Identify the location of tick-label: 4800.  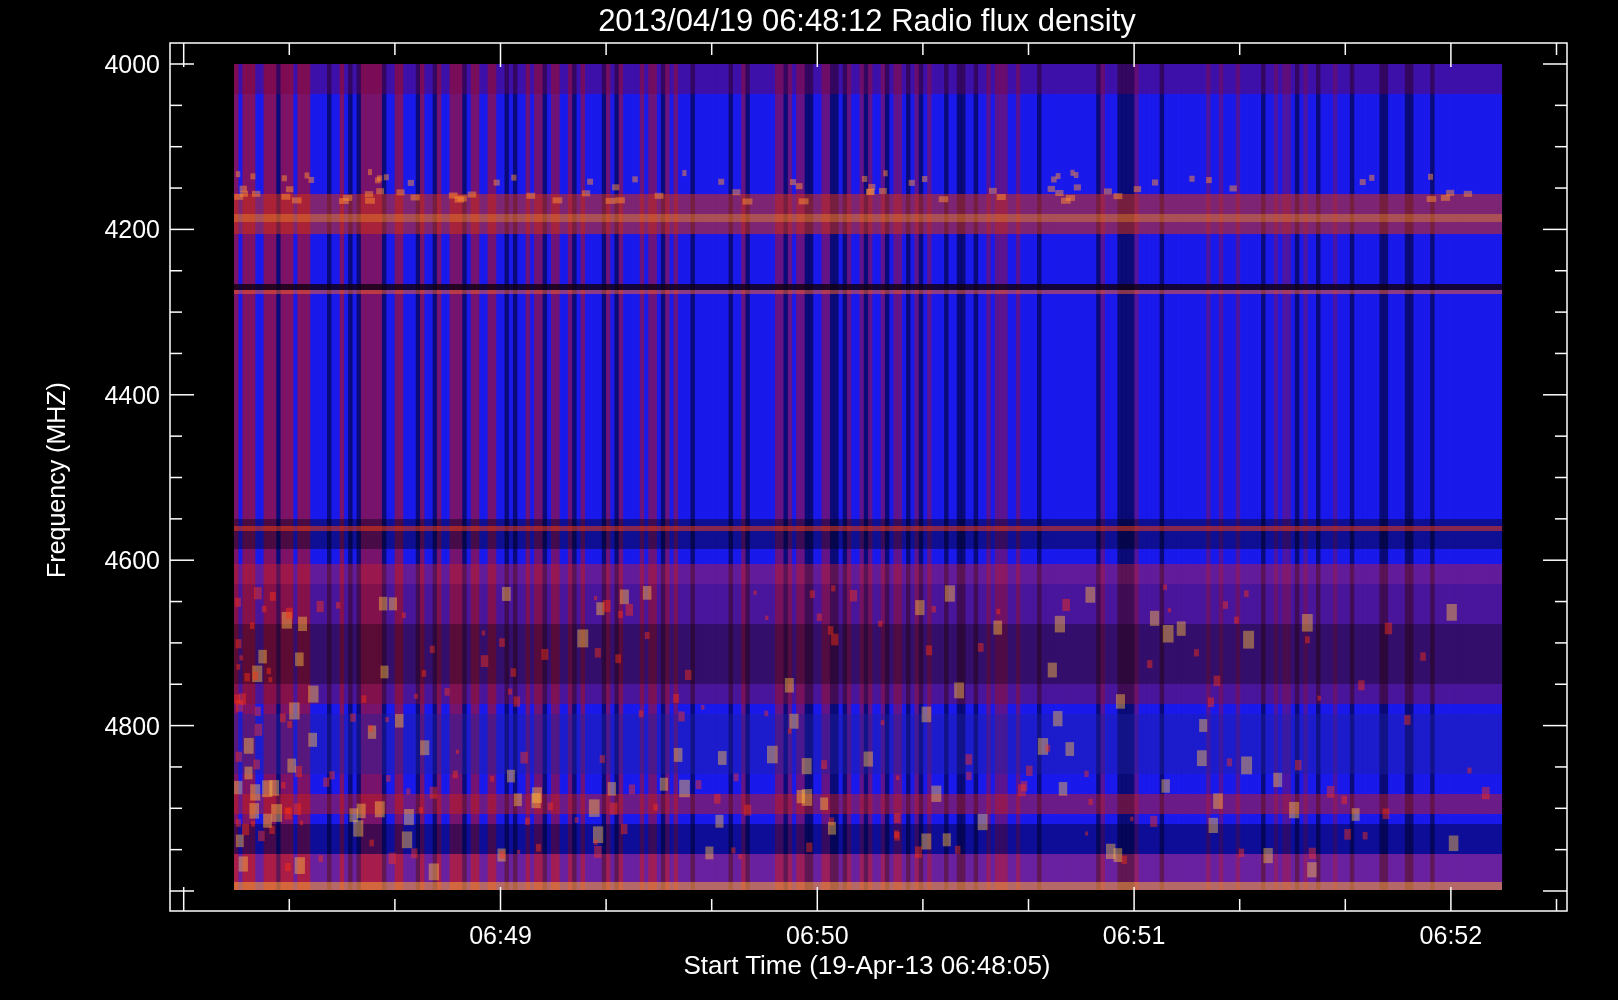
(132, 725).